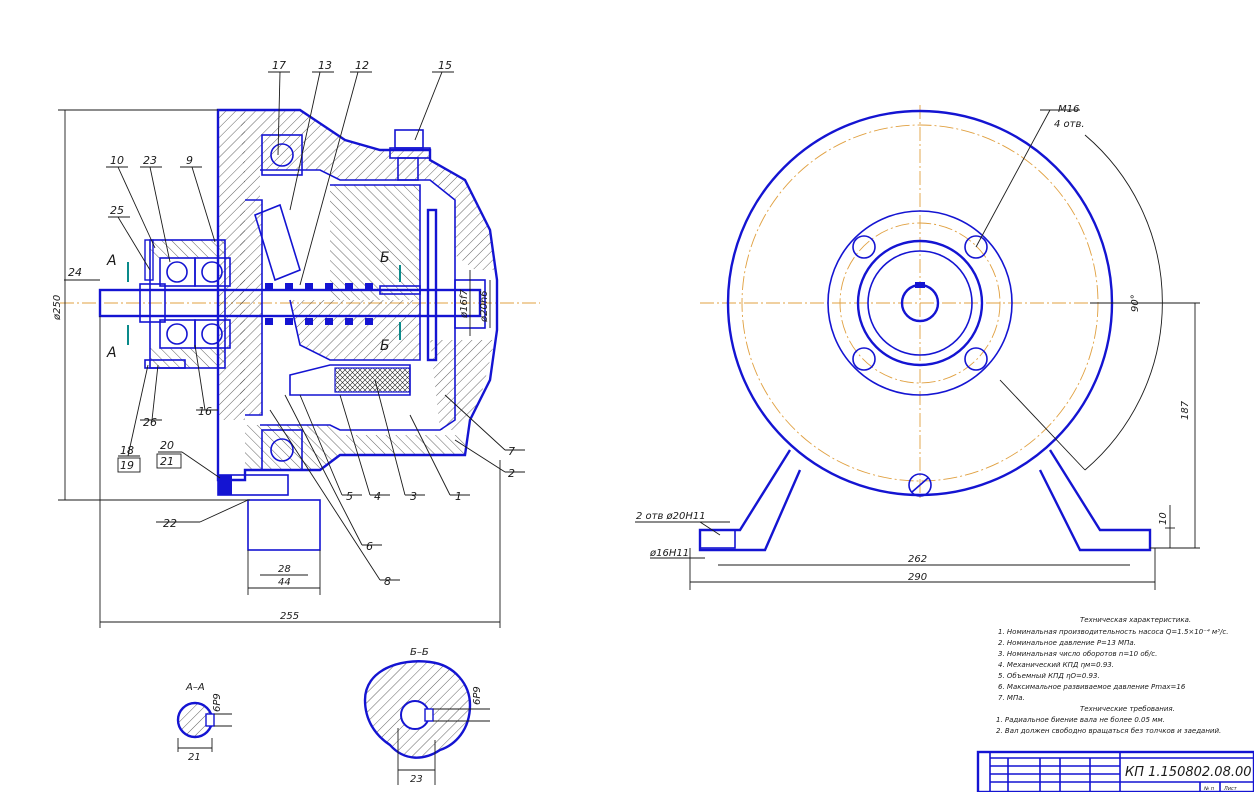 The height and width of the screenshot is (792, 1254). I want to click on distributor-plate, so click(432, 285).